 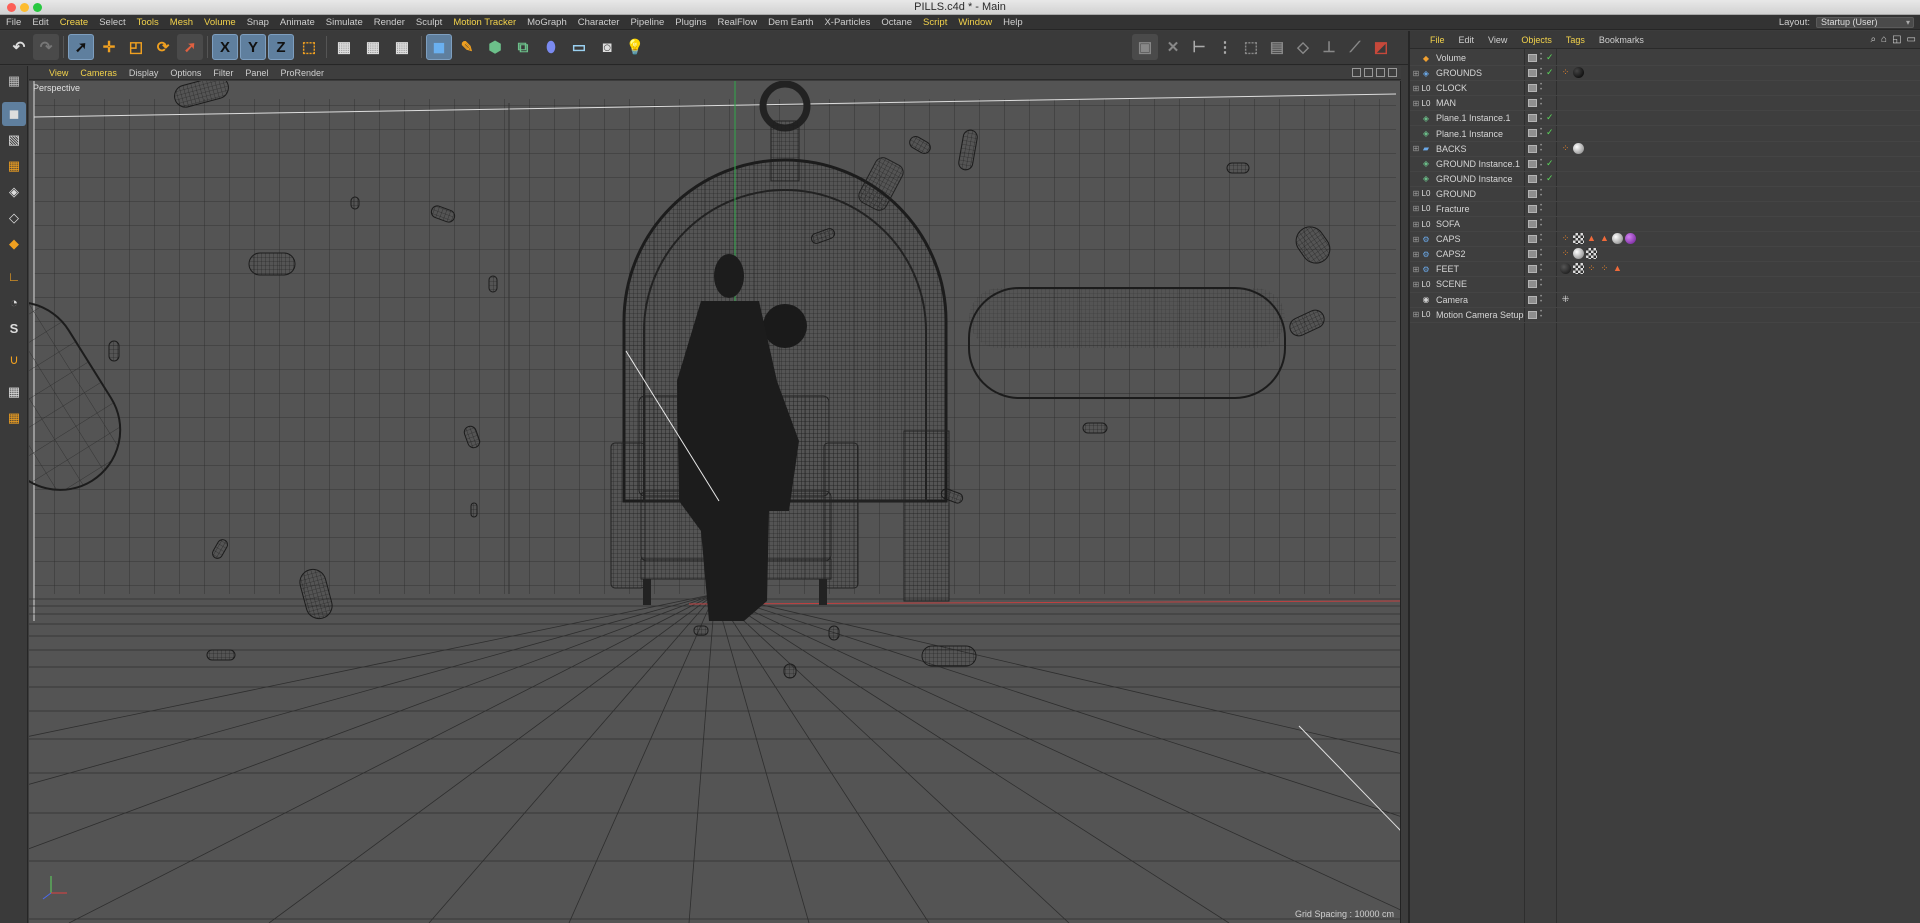 What do you see at coordinates (14, 392) in the screenshot?
I see `locked-workplane-icon: ▦` at bounding box center [14, 392].